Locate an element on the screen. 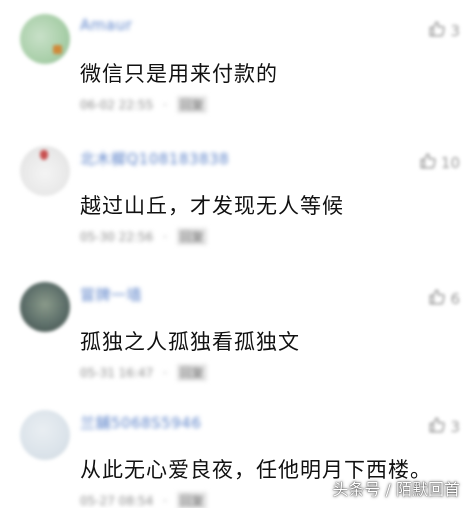 This screenshot has height=508, width=474. watermark: 头条号 / 陌默回首 is located at coordinates (396, 489).